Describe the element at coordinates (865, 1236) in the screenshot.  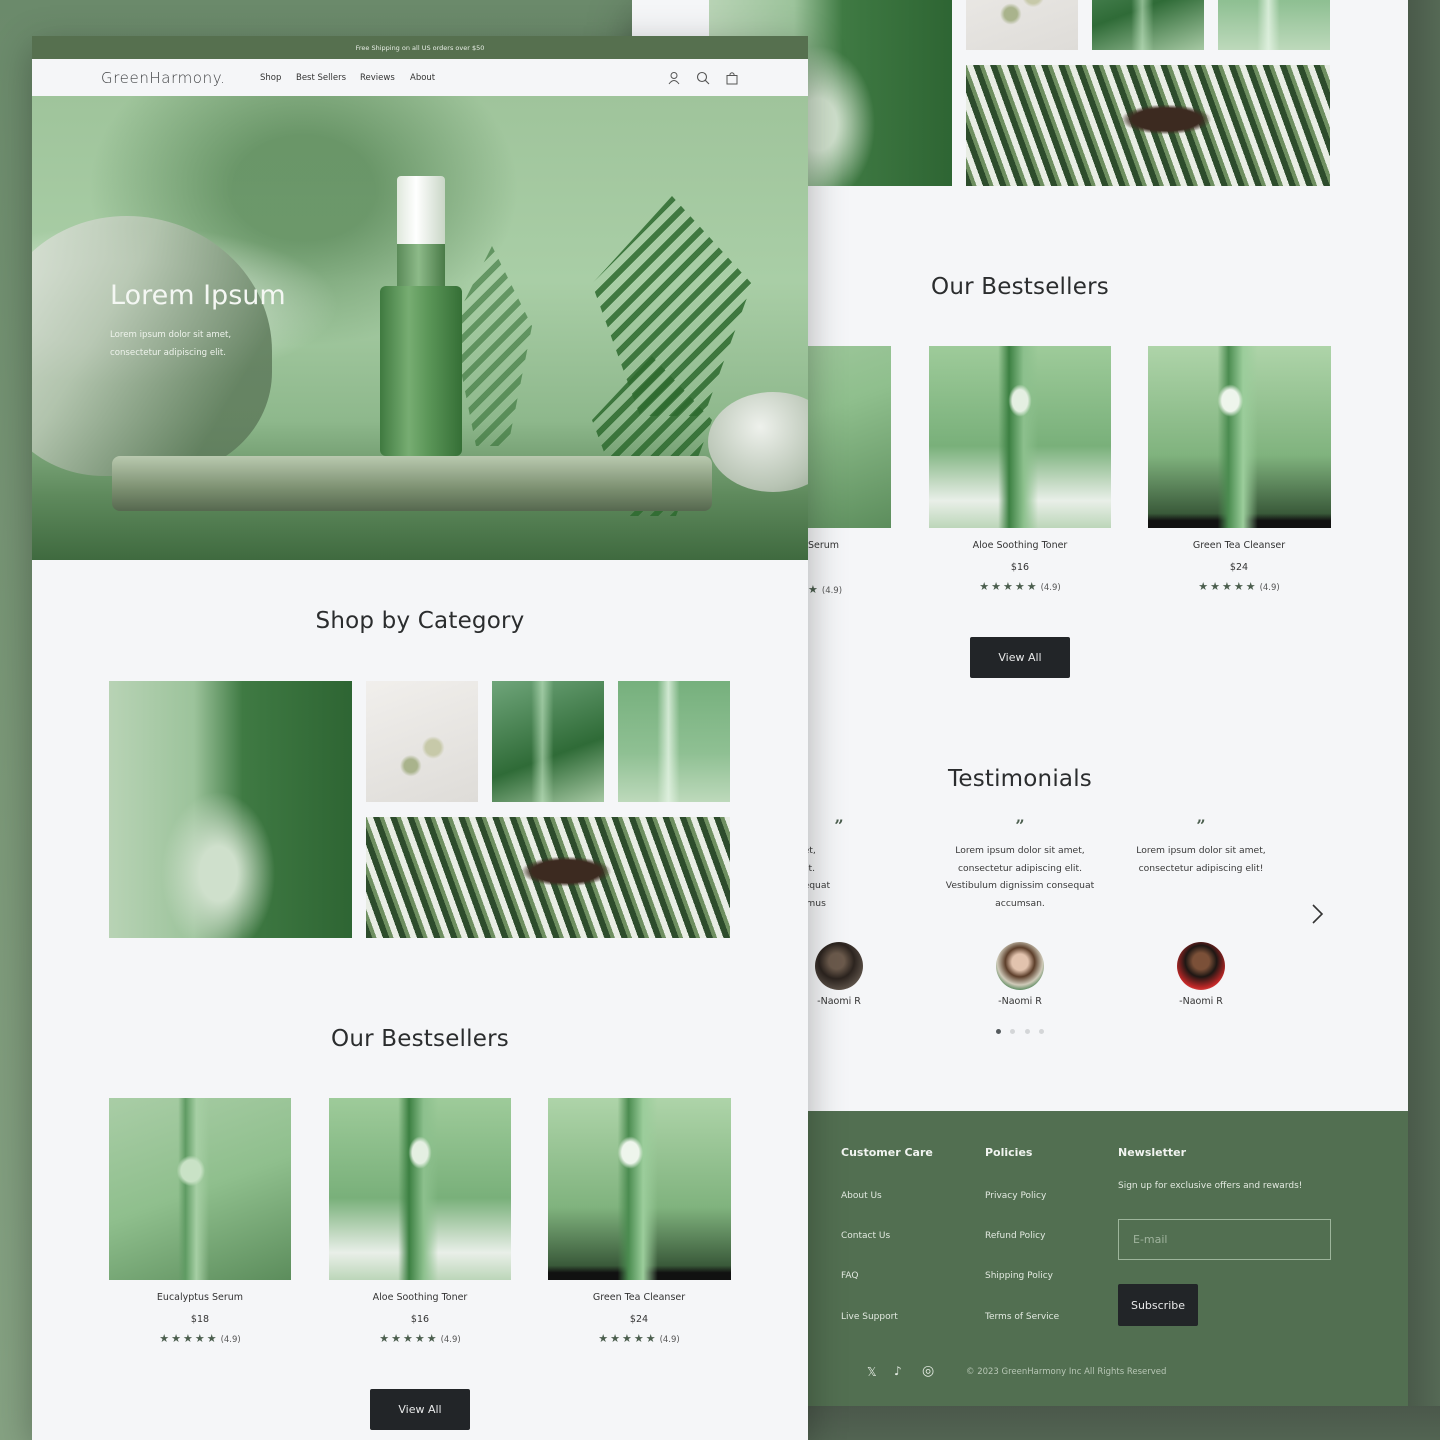
I see `footer-link-contact-us: Contact Us` at that location.